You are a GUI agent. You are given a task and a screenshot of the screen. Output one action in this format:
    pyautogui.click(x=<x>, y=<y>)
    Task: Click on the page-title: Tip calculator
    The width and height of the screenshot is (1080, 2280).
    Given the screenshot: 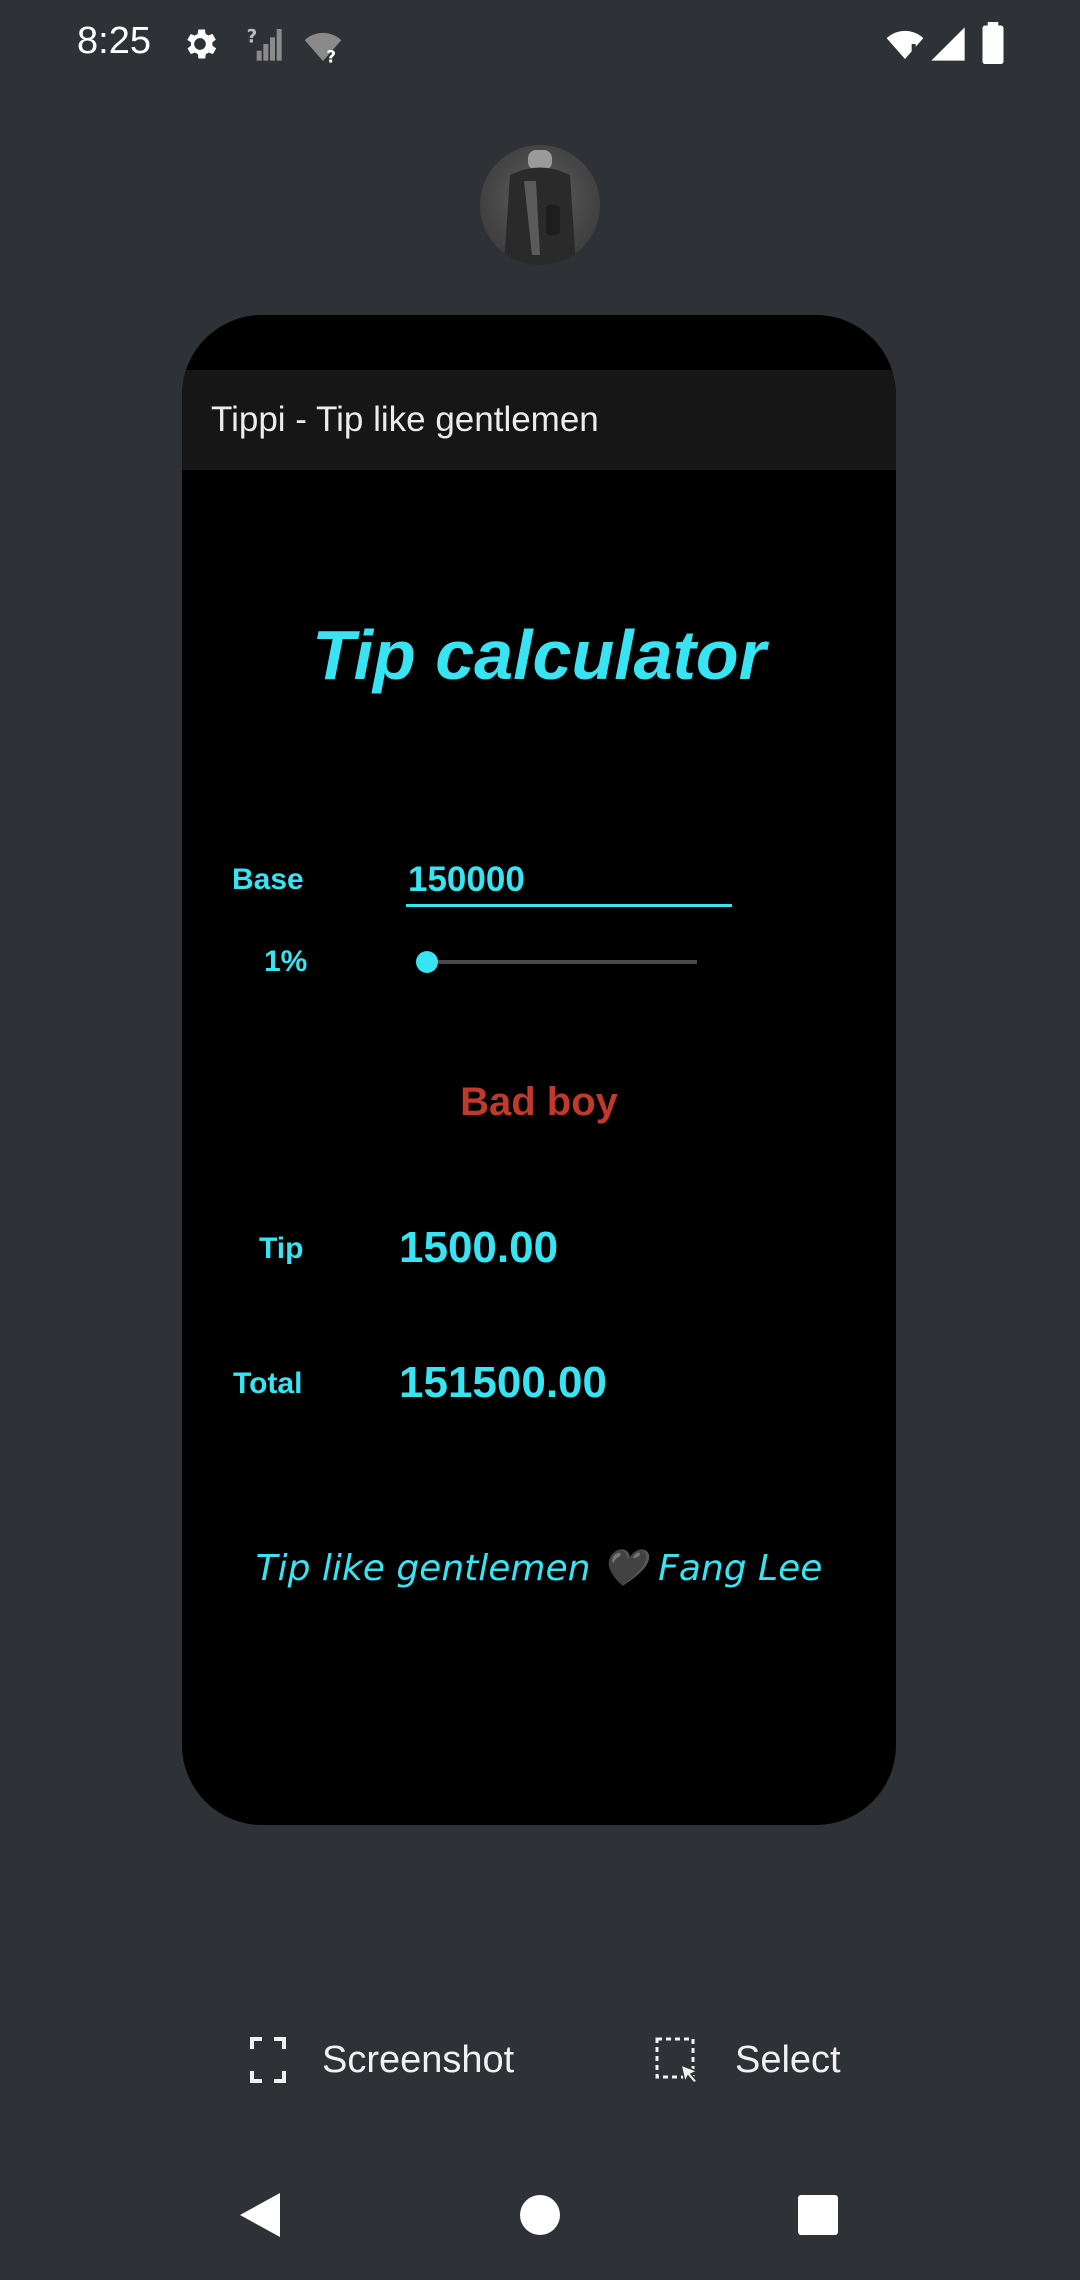 What is the action you would take?
    pyautogui.click(x=539, y=655)
    